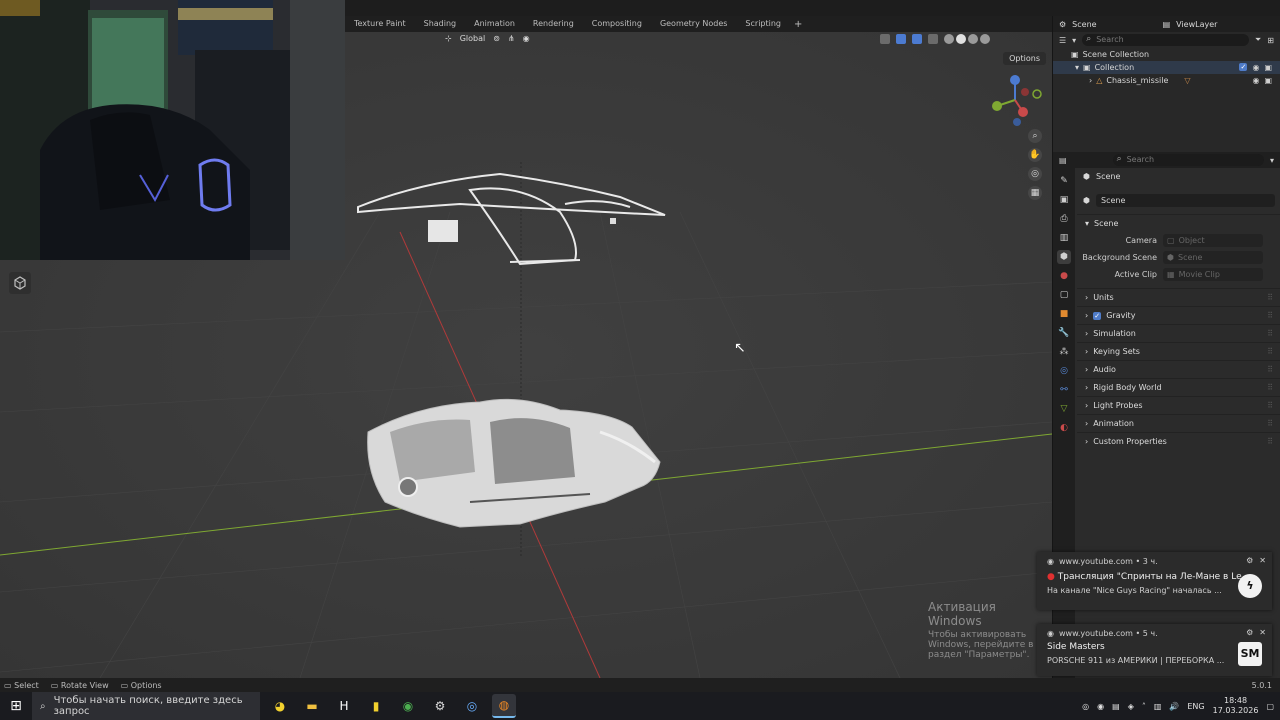  What do you see at coordinates (985, 39) in the screenshot?
I see `rendered-shading-icon` at bounding box center [985, 39].